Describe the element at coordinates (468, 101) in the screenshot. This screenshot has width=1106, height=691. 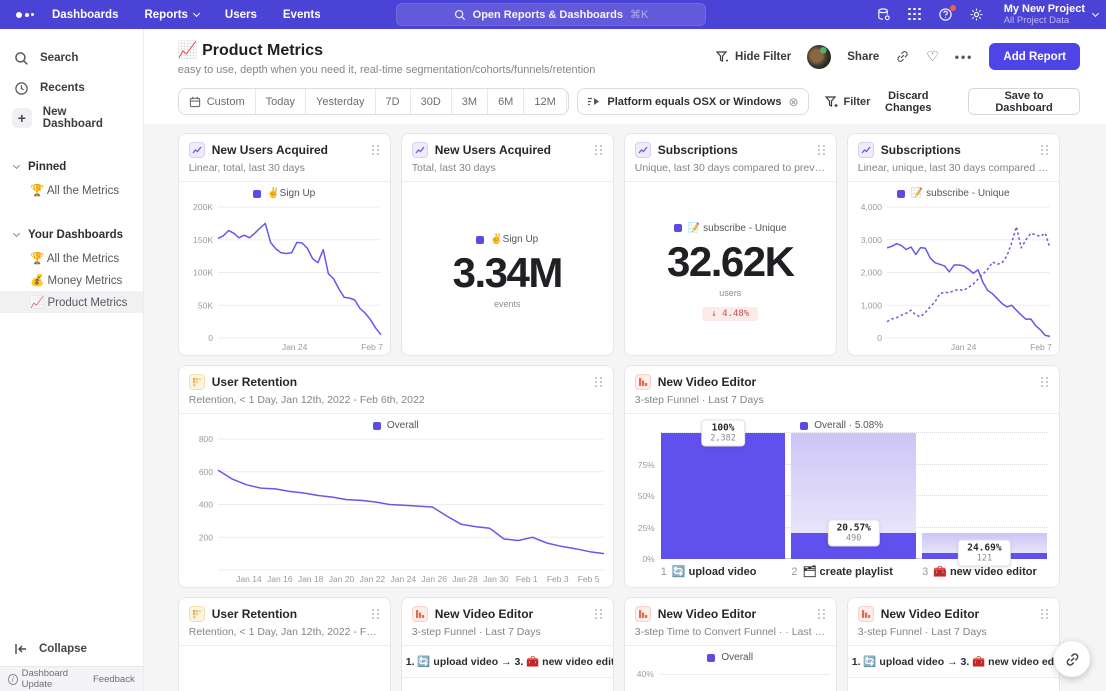
I see `range-3m: 3M` at that location.